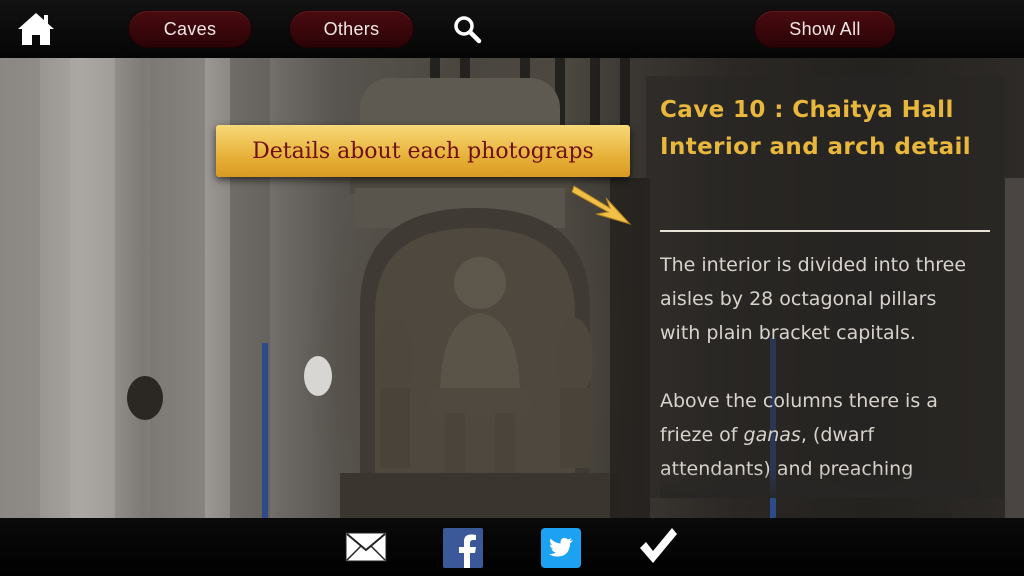 Image resolution: width=1024 pixels, height=576 pixels. Describe the element at coordinates (423, 151) in the screenshot. I see `details-callout: Details about each photograps` at that location.